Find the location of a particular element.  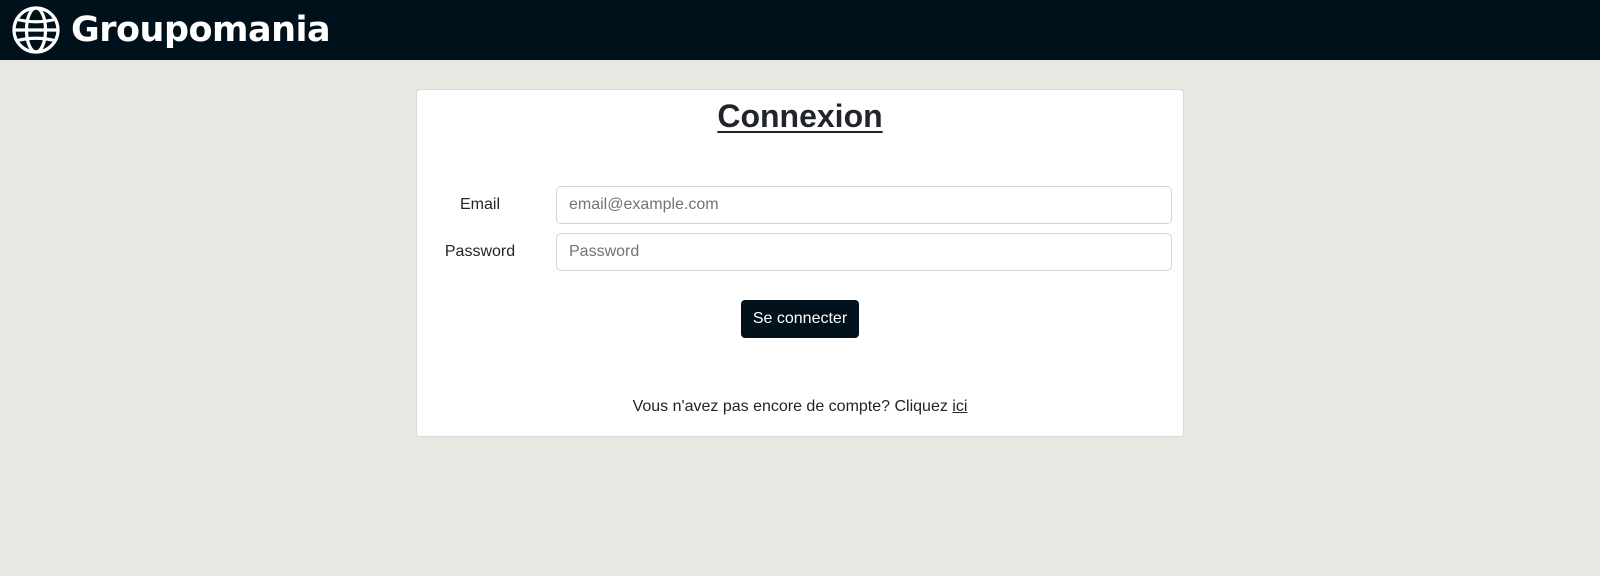

password-field is located at coordinates (864, 252).